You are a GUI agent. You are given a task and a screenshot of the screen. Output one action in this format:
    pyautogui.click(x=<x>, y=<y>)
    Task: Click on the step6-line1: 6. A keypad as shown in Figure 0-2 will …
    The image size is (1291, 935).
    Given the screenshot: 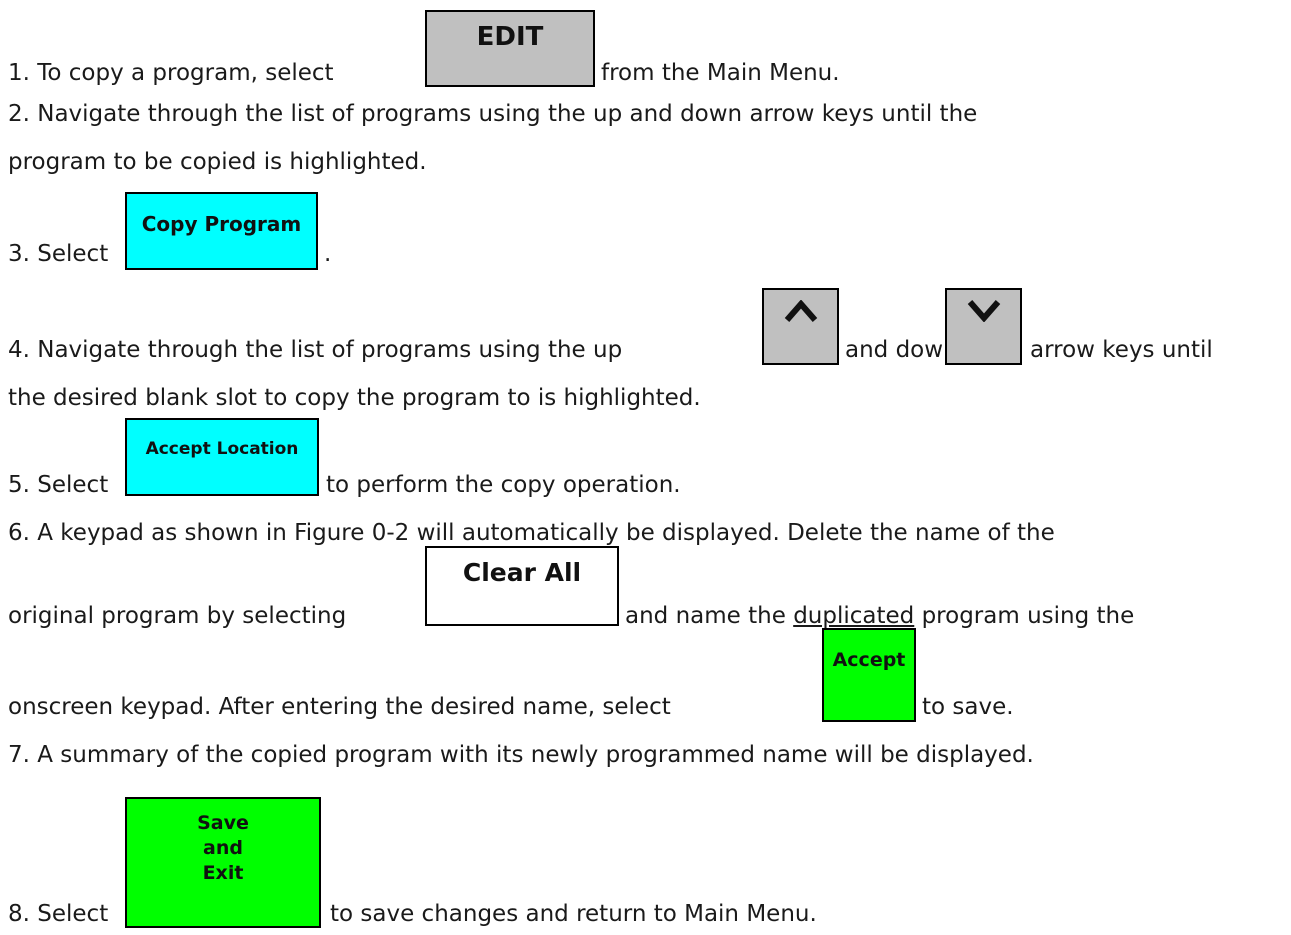 What is the action you would take?
    pyautogui.click(x=531, y=533)
    